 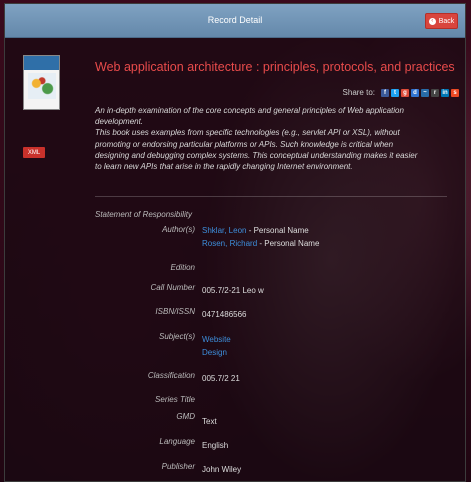 I want to click on stumbleupon-icon: s, so click(x=455, y=92).